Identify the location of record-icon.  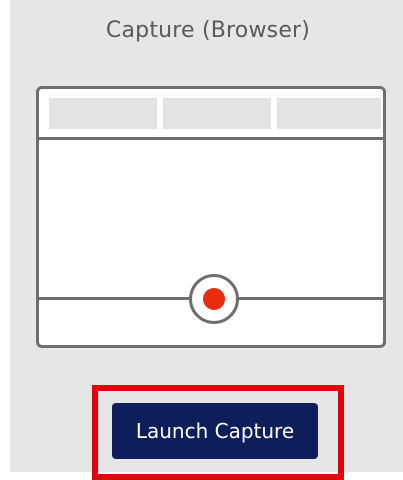
(214, 299).